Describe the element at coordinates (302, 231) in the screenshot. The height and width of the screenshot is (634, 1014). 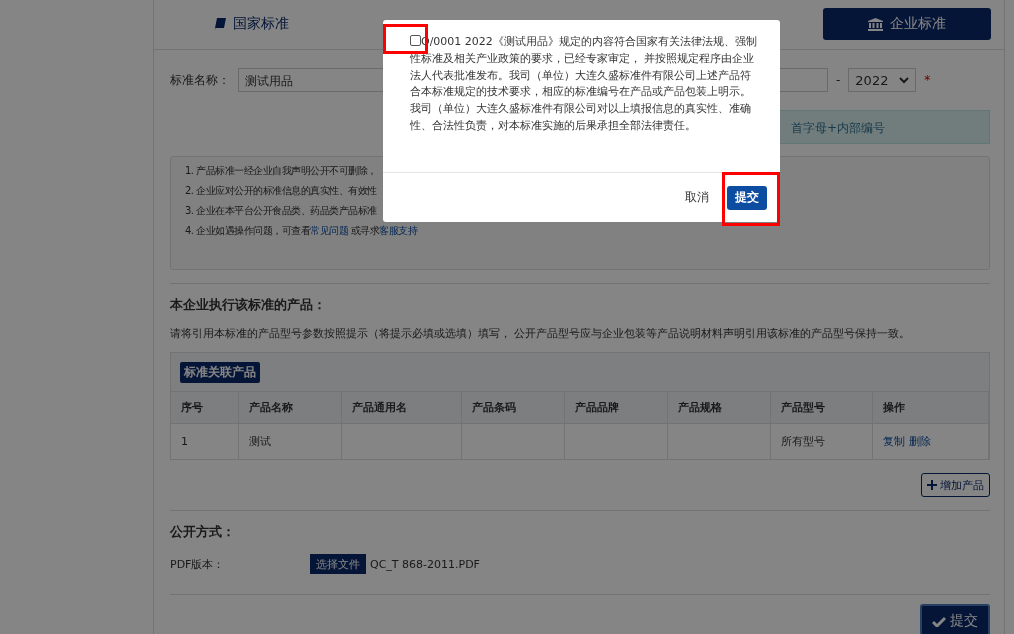
I see `note-text: 4. 企业如遇操作问题，可查看常见问题 或寻求客服支持` at that location.